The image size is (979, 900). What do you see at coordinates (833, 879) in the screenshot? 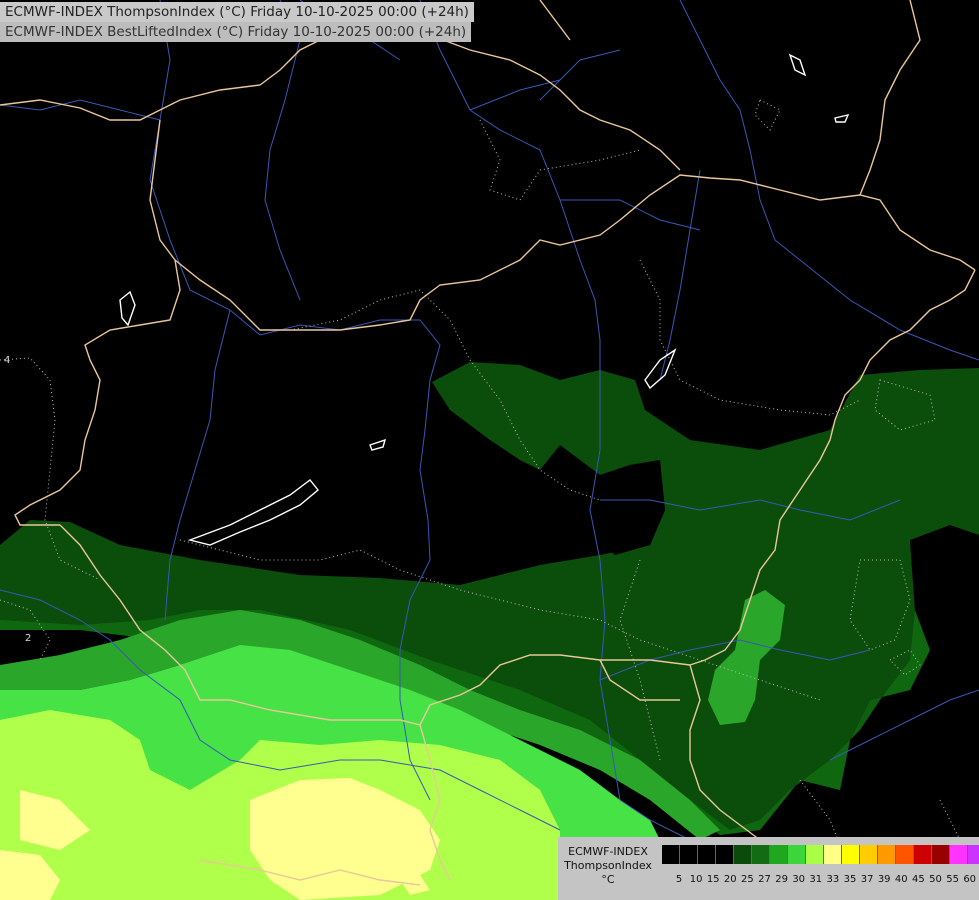
I see `legend-tick-label: 33` at bounding box center [833, 879].